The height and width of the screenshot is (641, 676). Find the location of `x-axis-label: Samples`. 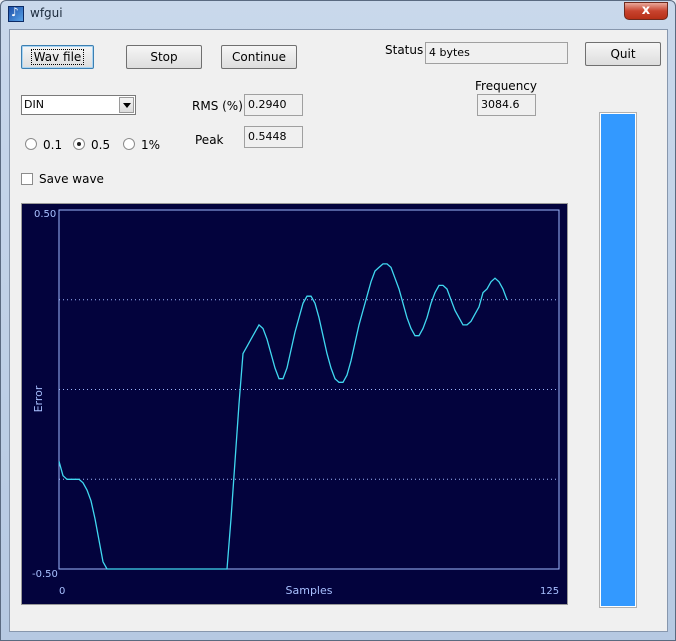

x-axis-label: Samples is located at coordinates (309, 590).